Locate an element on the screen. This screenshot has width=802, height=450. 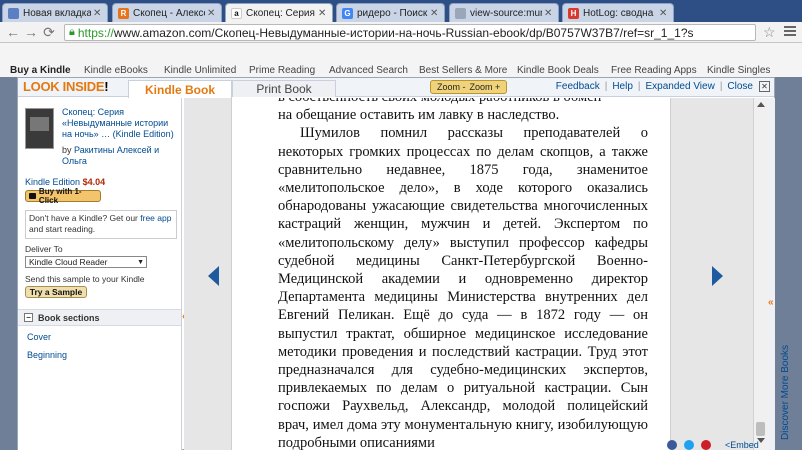
nav-prime-reading: Prime Reading is located at coordinates (282, 70).